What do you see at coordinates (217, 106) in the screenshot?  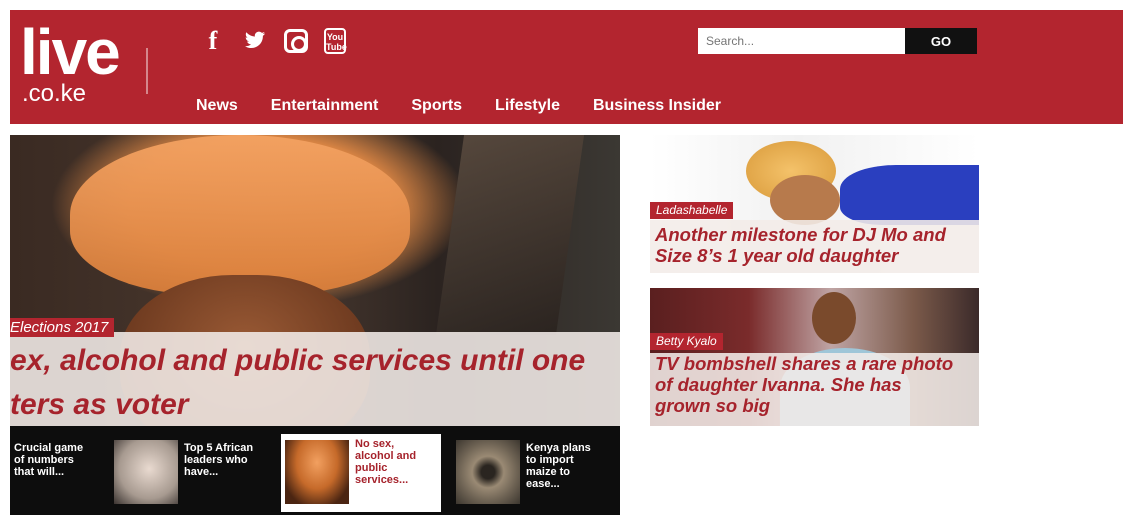 I see `nav-item-news: News` at bounding box center [217, 106].